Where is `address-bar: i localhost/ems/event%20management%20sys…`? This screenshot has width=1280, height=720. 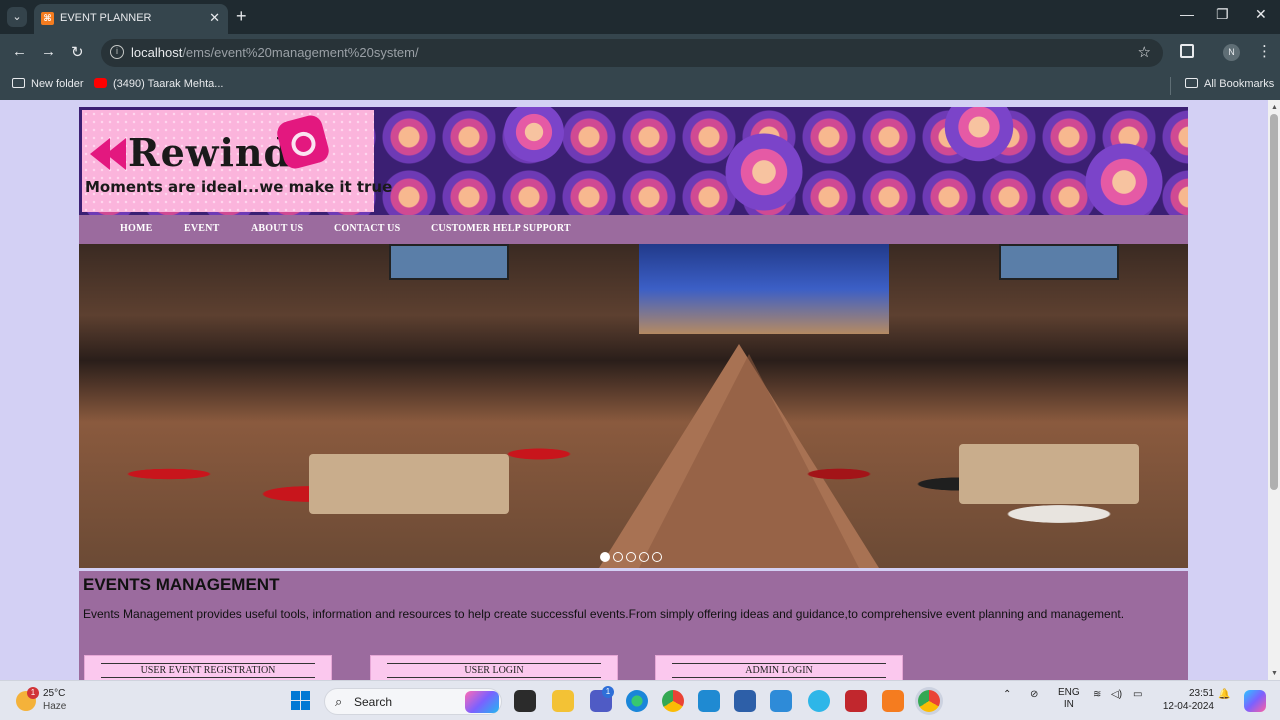
address-bar: i localhost/ems/event%20management%20sys… is located at coordinates (632, 53).